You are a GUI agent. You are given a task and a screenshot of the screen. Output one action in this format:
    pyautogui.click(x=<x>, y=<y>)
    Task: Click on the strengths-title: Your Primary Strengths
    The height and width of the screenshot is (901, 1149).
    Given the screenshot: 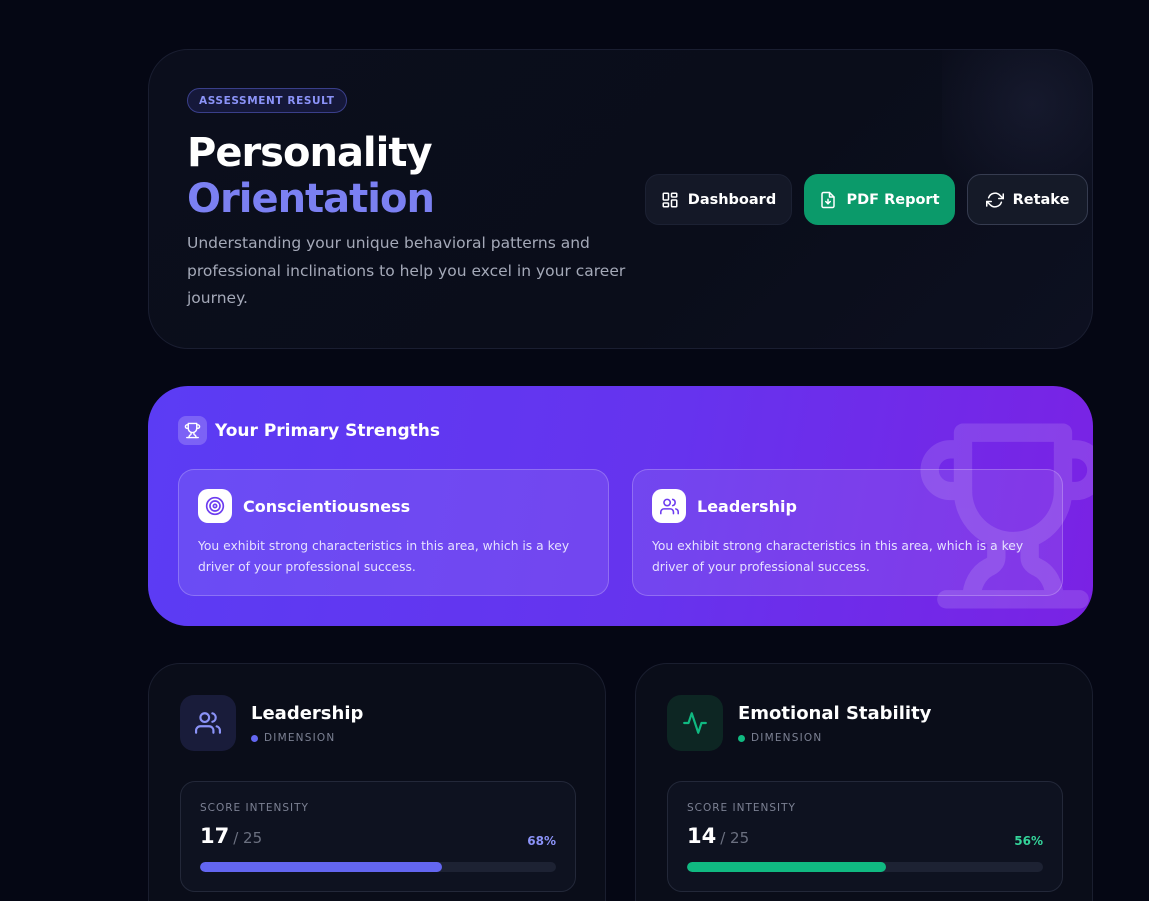 What is the action you would take?
    pyautogui.click(x=327, y=430)
    